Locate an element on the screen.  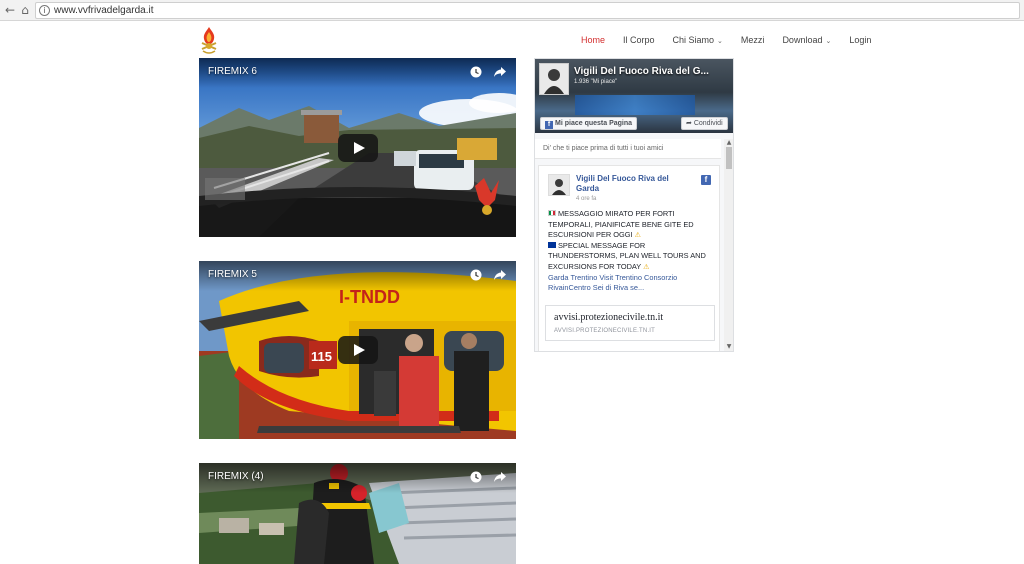
share-page-button: ➦ Condividi is located at coordinates (704, 123).